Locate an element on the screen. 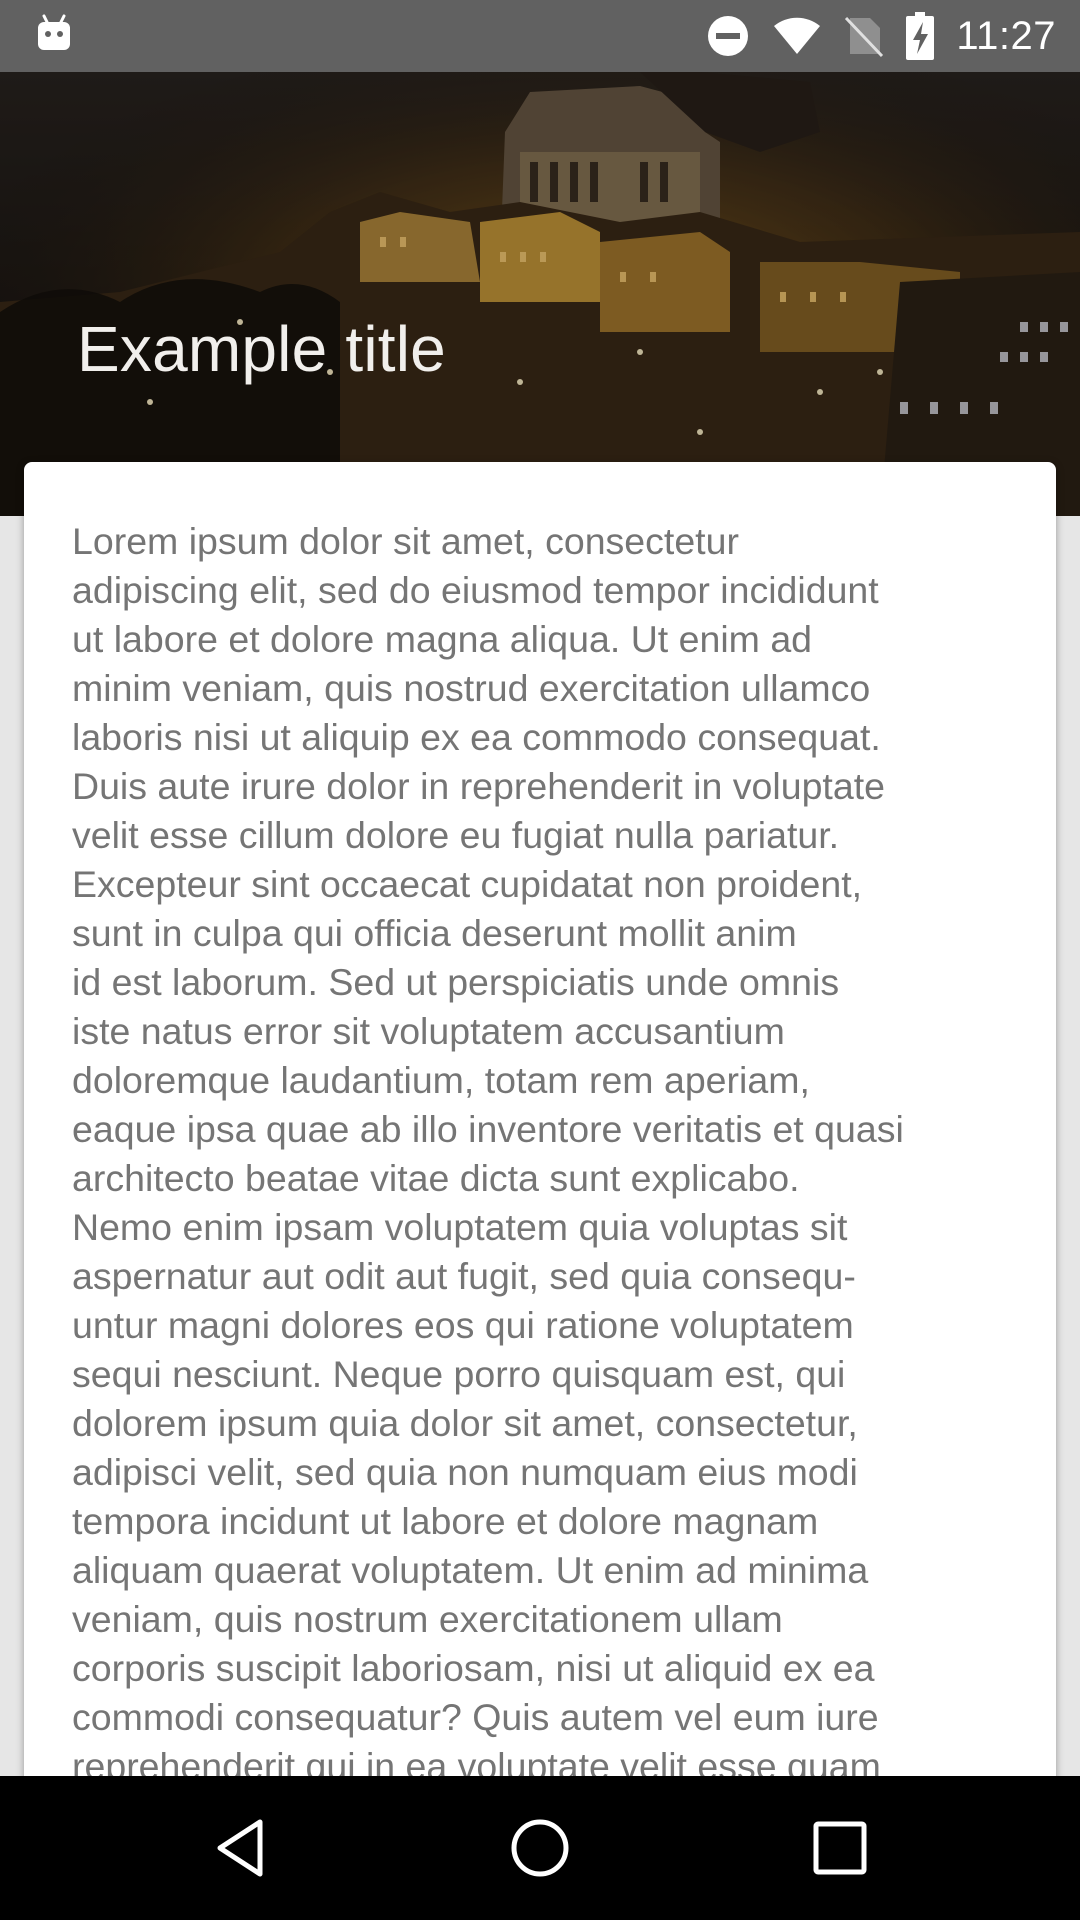 The width and height of the screenshot is (1080, 1920). no-sim-icon is located at coordinates (864, 36).